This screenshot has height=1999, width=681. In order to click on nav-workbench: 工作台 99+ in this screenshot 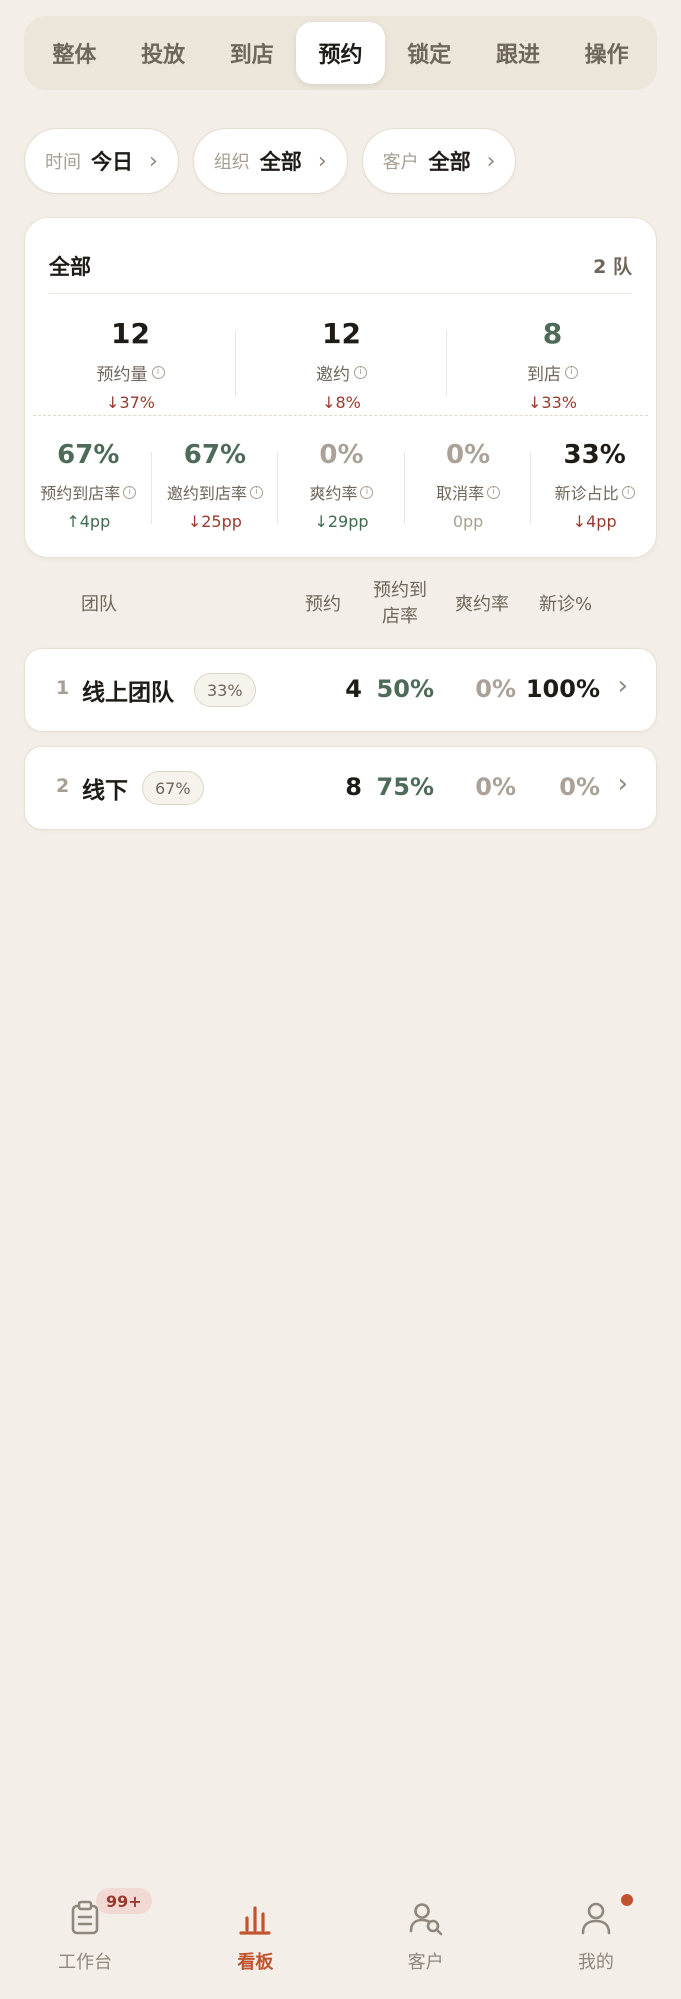, I will do `click(85, 1929)`.